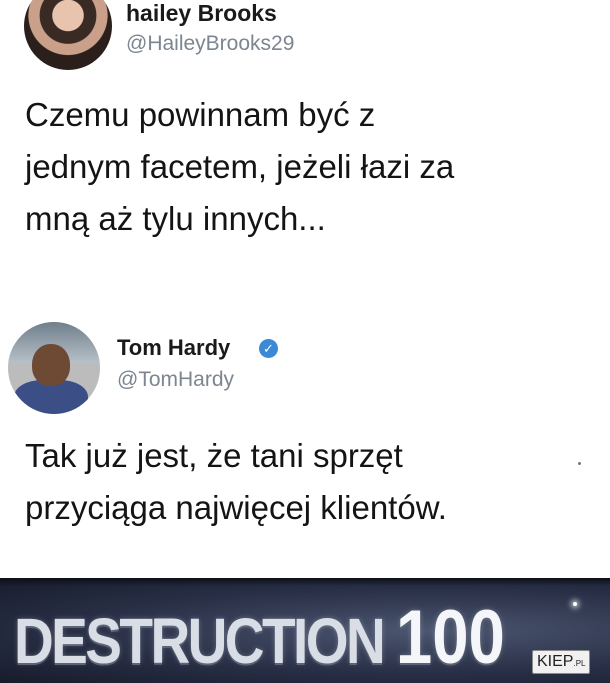 This screenshot has width=610, height=683. What do you see at coordinates (175, 380) in the screenshot?
I see `user-handle: @TomHardy` at bounding box center [175, 380].